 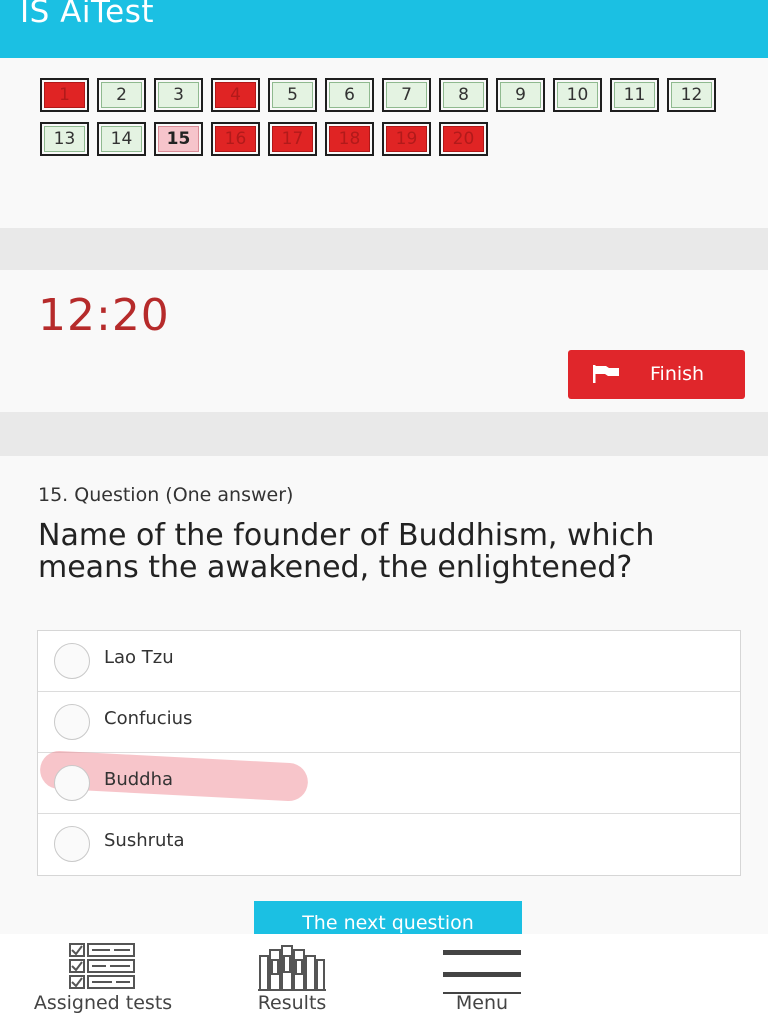 I want to click on question-nav-button: 13, so click(x=64, y=139).